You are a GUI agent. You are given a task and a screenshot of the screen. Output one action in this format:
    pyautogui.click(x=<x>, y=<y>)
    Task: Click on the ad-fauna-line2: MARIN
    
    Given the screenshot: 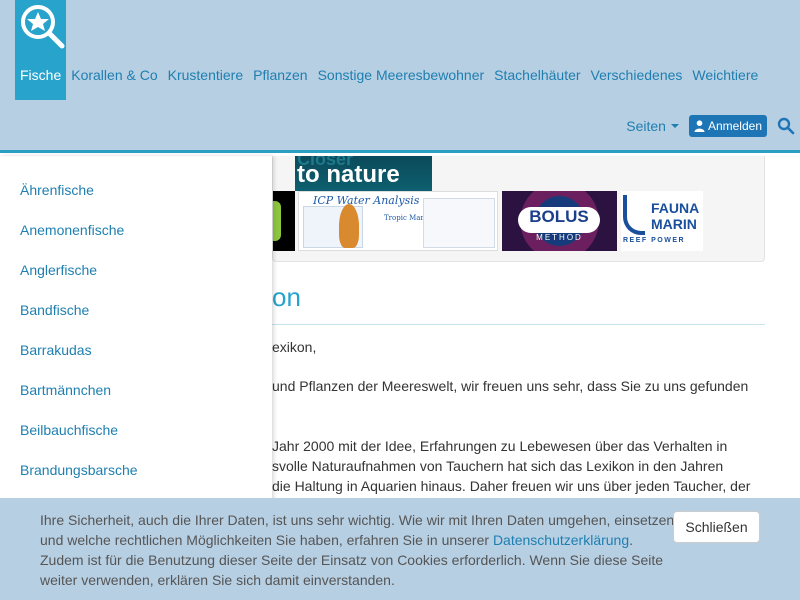 What is the action you would take?
    pyautogui.click(x=674, y=224)
    